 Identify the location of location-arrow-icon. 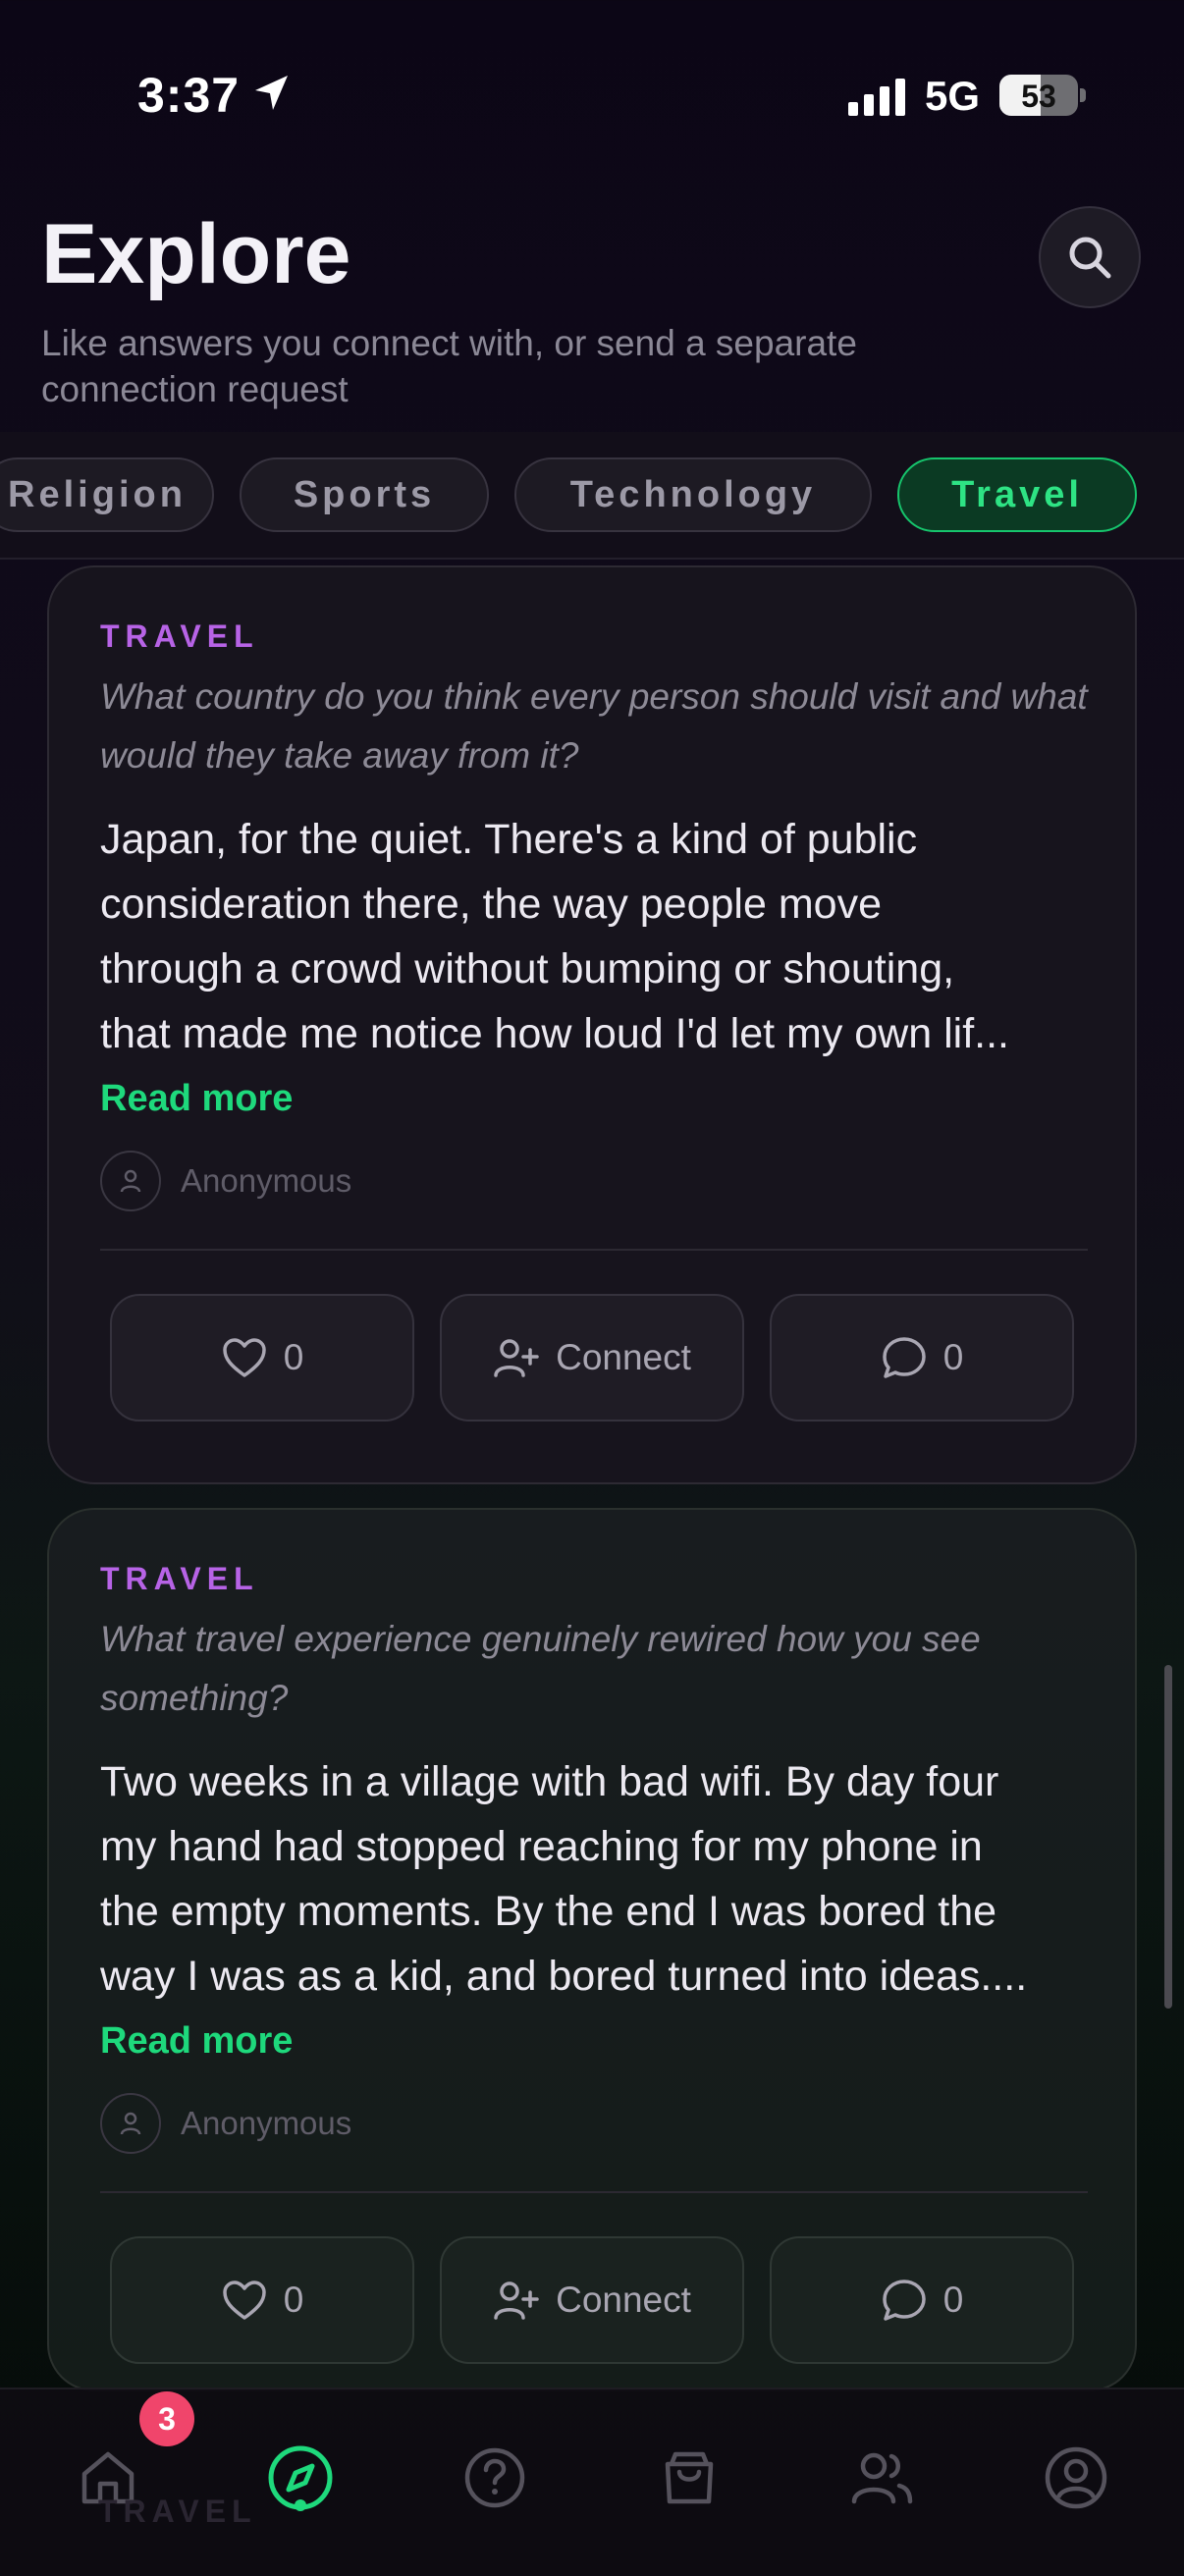
(271, 93).